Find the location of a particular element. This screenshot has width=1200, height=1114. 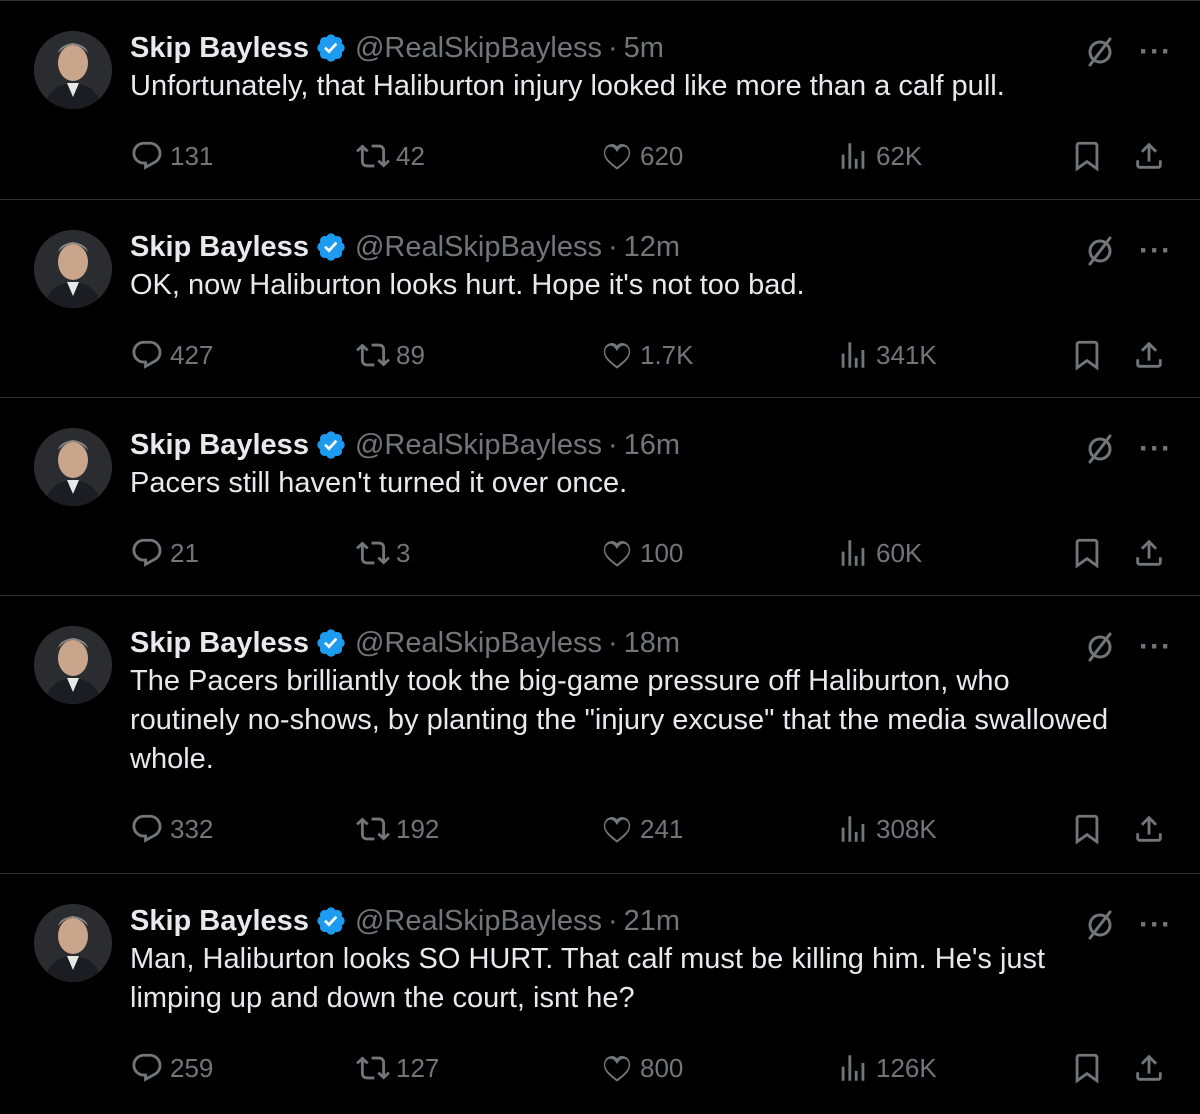

timestamp: 18m is located at coordinates (652, 643).